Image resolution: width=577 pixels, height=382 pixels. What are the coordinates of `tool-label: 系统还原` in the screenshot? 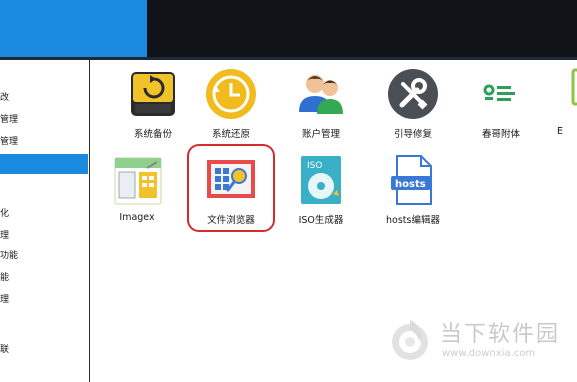 It's located at (230, 134).